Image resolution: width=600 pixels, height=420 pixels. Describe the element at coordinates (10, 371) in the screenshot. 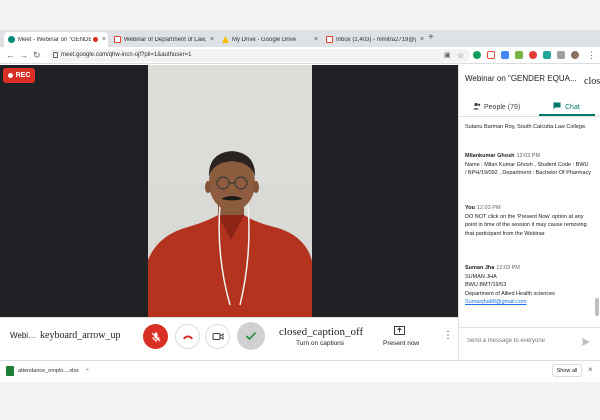

I see `excel-file-icon` at that location.